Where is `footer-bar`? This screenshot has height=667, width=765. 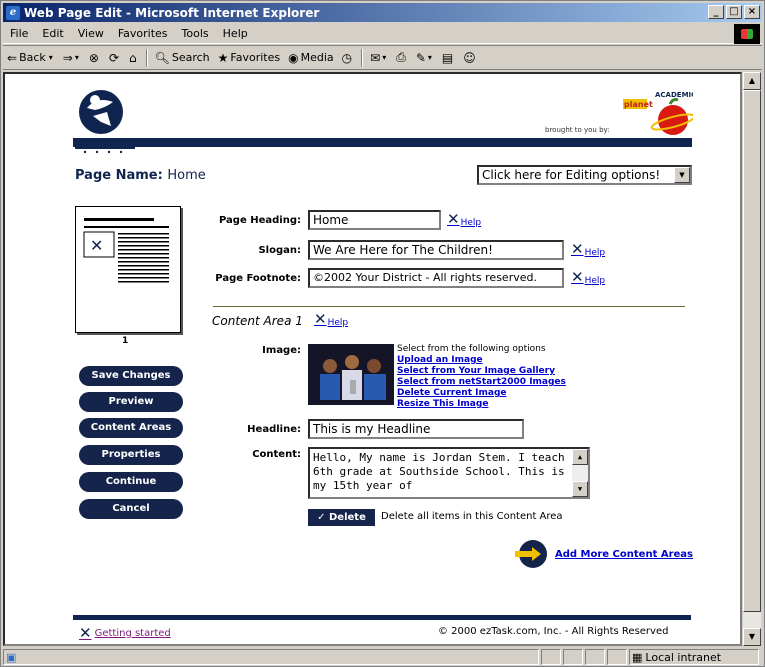 footer-bar is located at coordinates (382, 617).